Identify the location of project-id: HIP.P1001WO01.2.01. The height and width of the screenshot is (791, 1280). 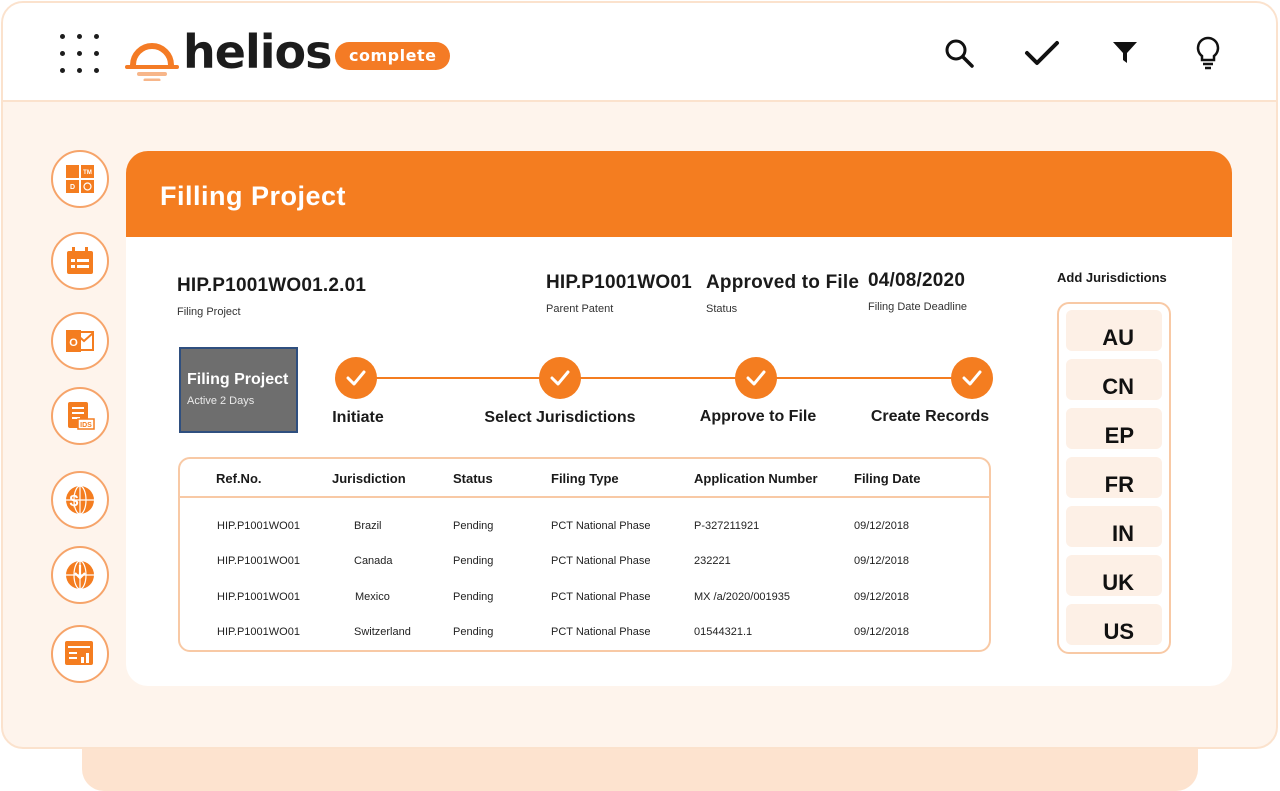
(272, 285).